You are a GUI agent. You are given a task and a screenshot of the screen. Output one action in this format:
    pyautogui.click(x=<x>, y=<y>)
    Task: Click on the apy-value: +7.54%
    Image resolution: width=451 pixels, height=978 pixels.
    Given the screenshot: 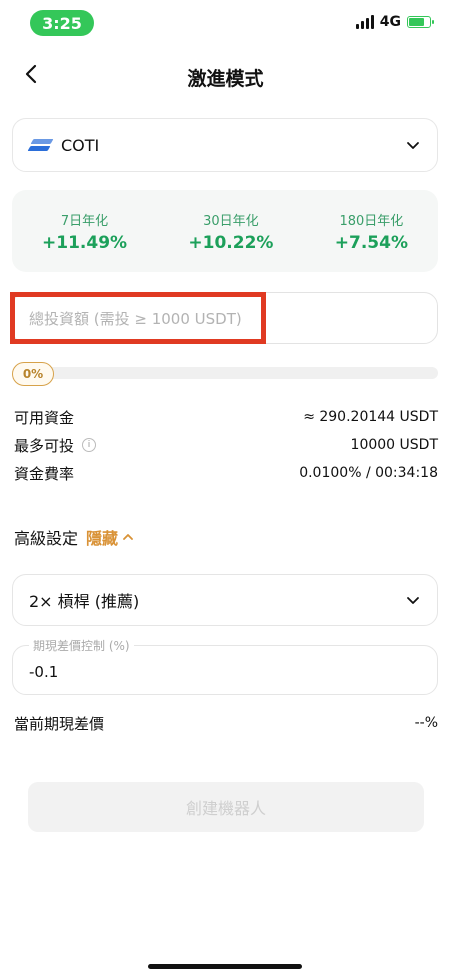 What is the action you would take?
    pyautogui.click(x=371, y=242)
    